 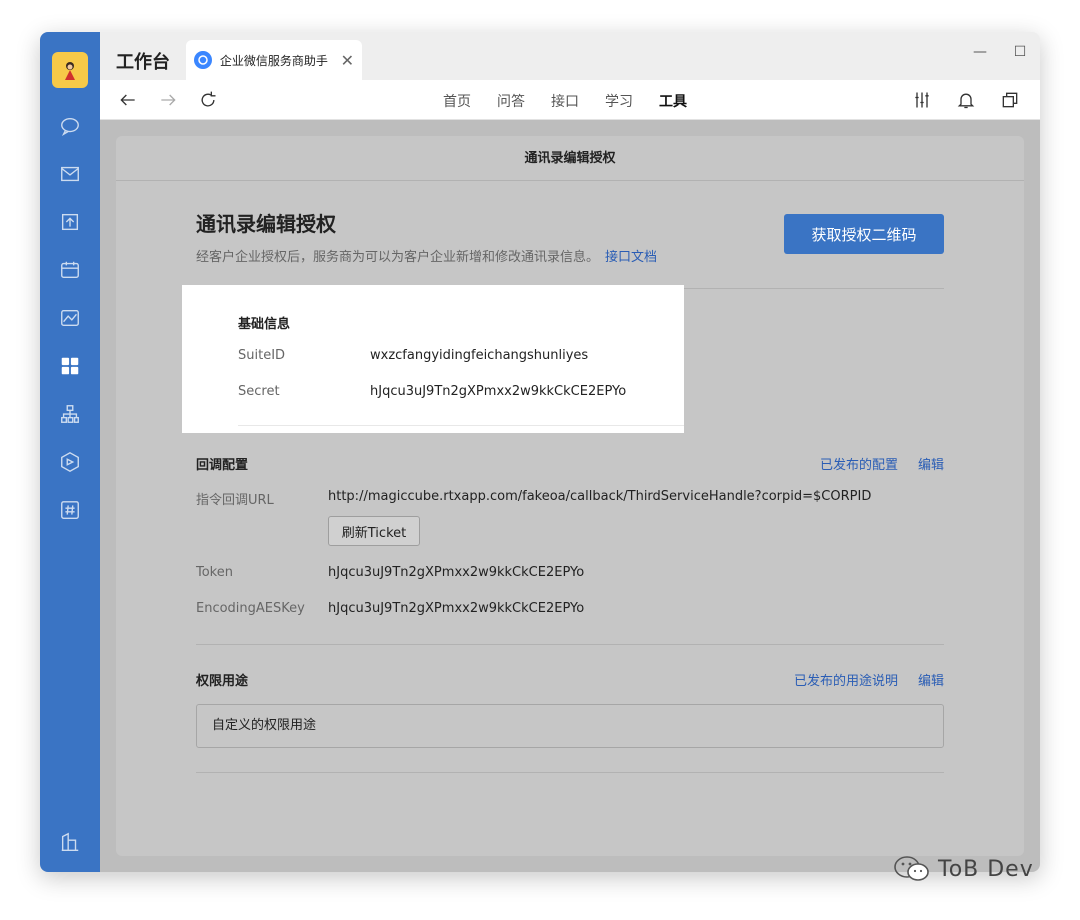 I want to click on refresh-ticket-button: 刷新Ticket, so click(x=374, y=531).